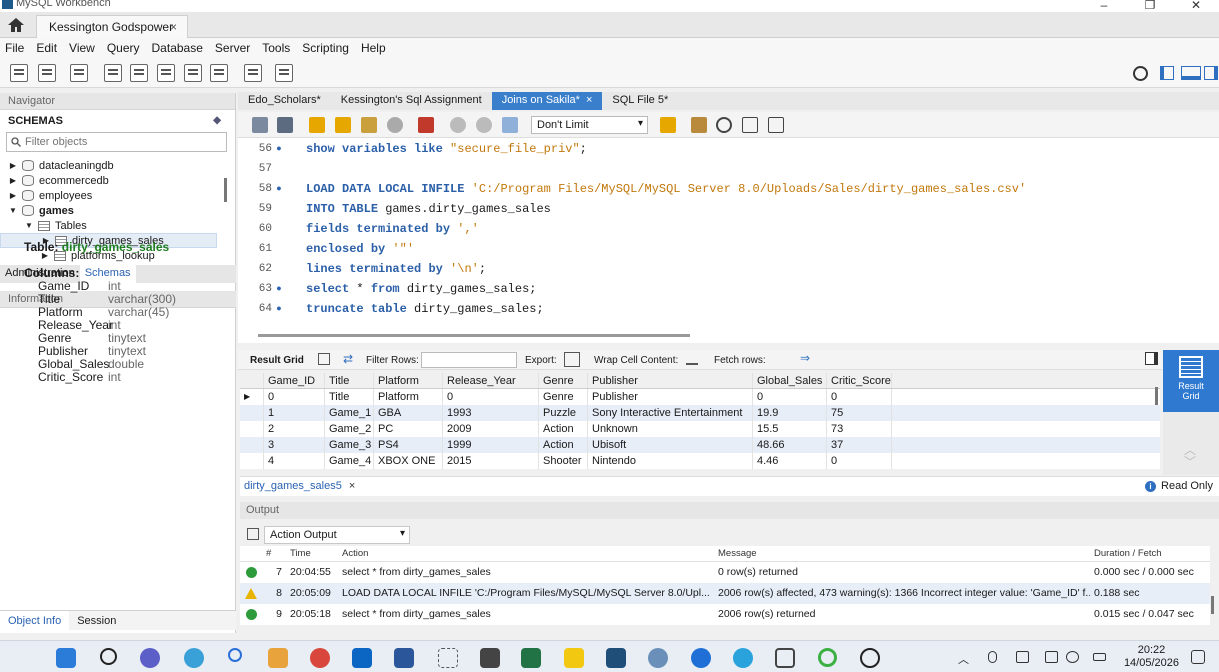 This screenshot has width=1219, height=672. What do you see at coordinates (225, 190) in the screenshot?
I see `tree-scrollbar` at bounding box center [225, 190].